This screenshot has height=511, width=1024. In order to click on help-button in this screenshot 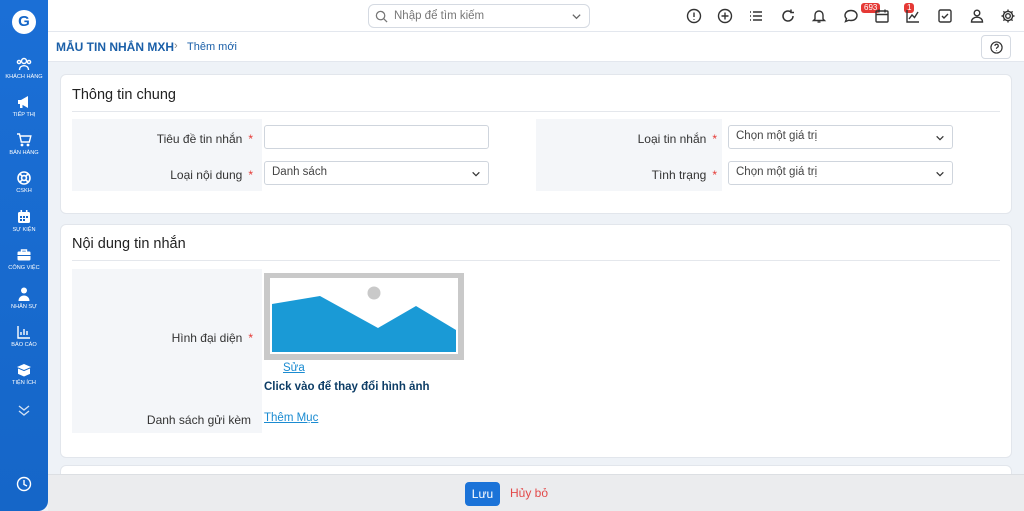, I will do `click(996, 47)`.